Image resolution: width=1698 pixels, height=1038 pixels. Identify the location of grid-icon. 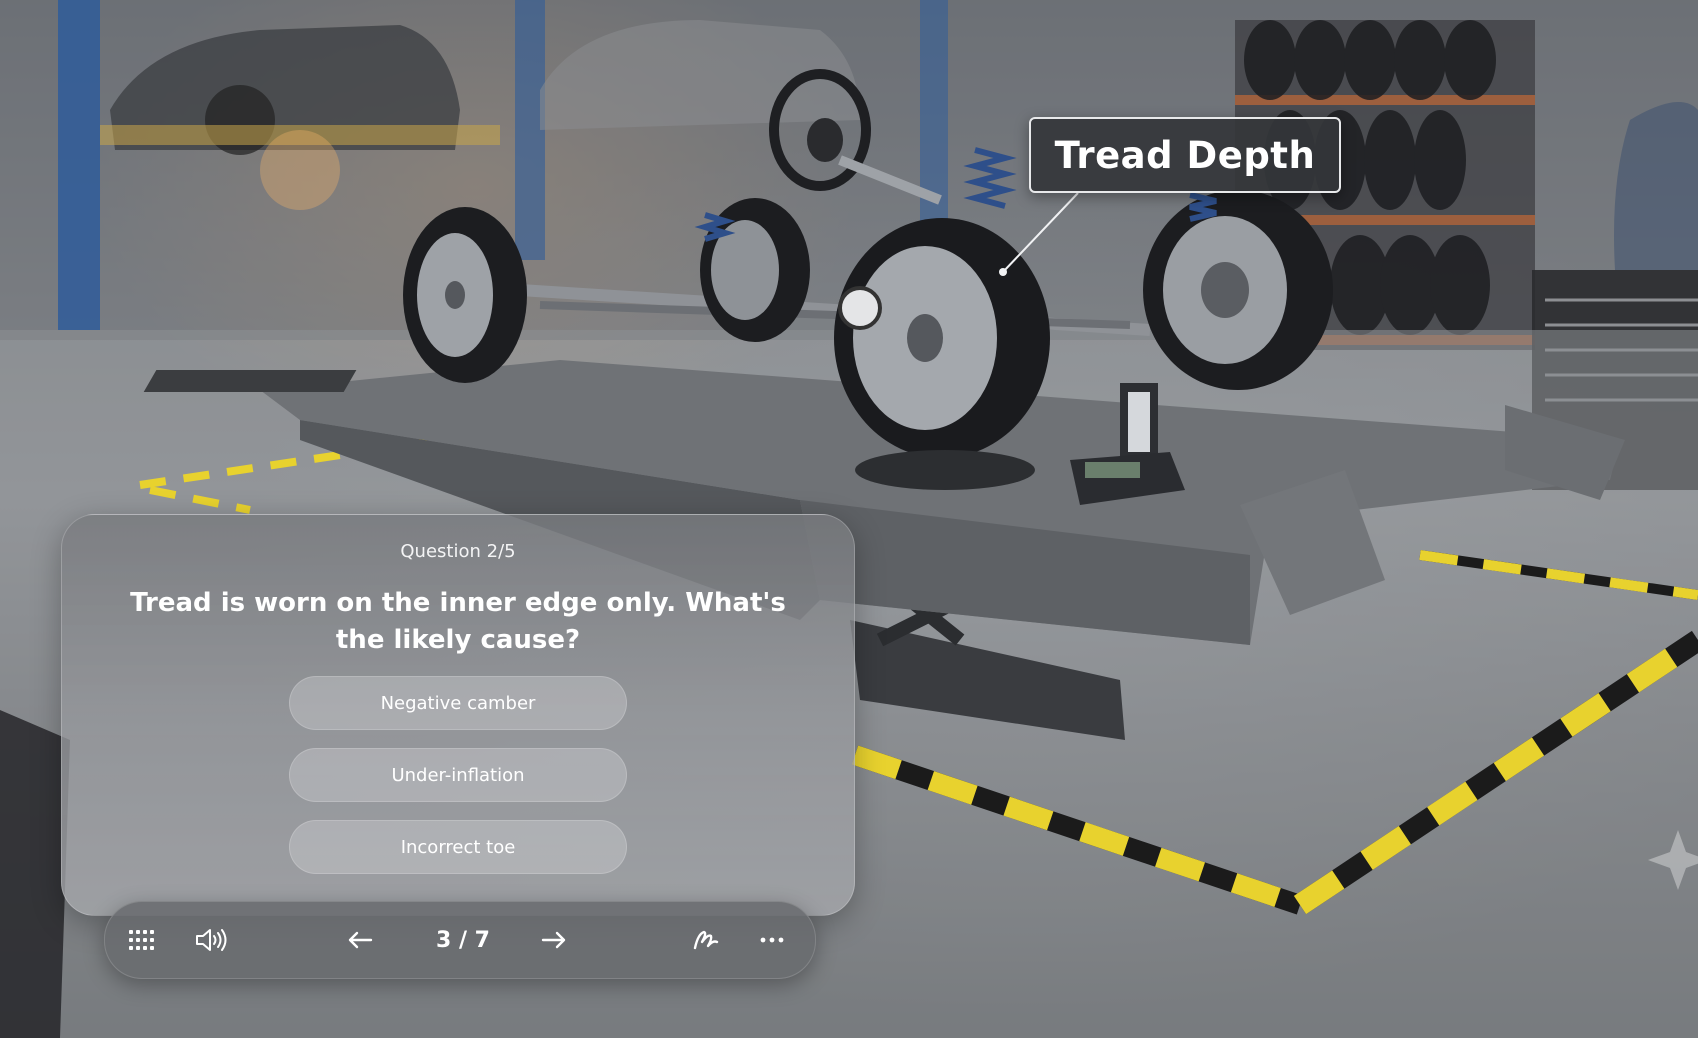
(141, 940).